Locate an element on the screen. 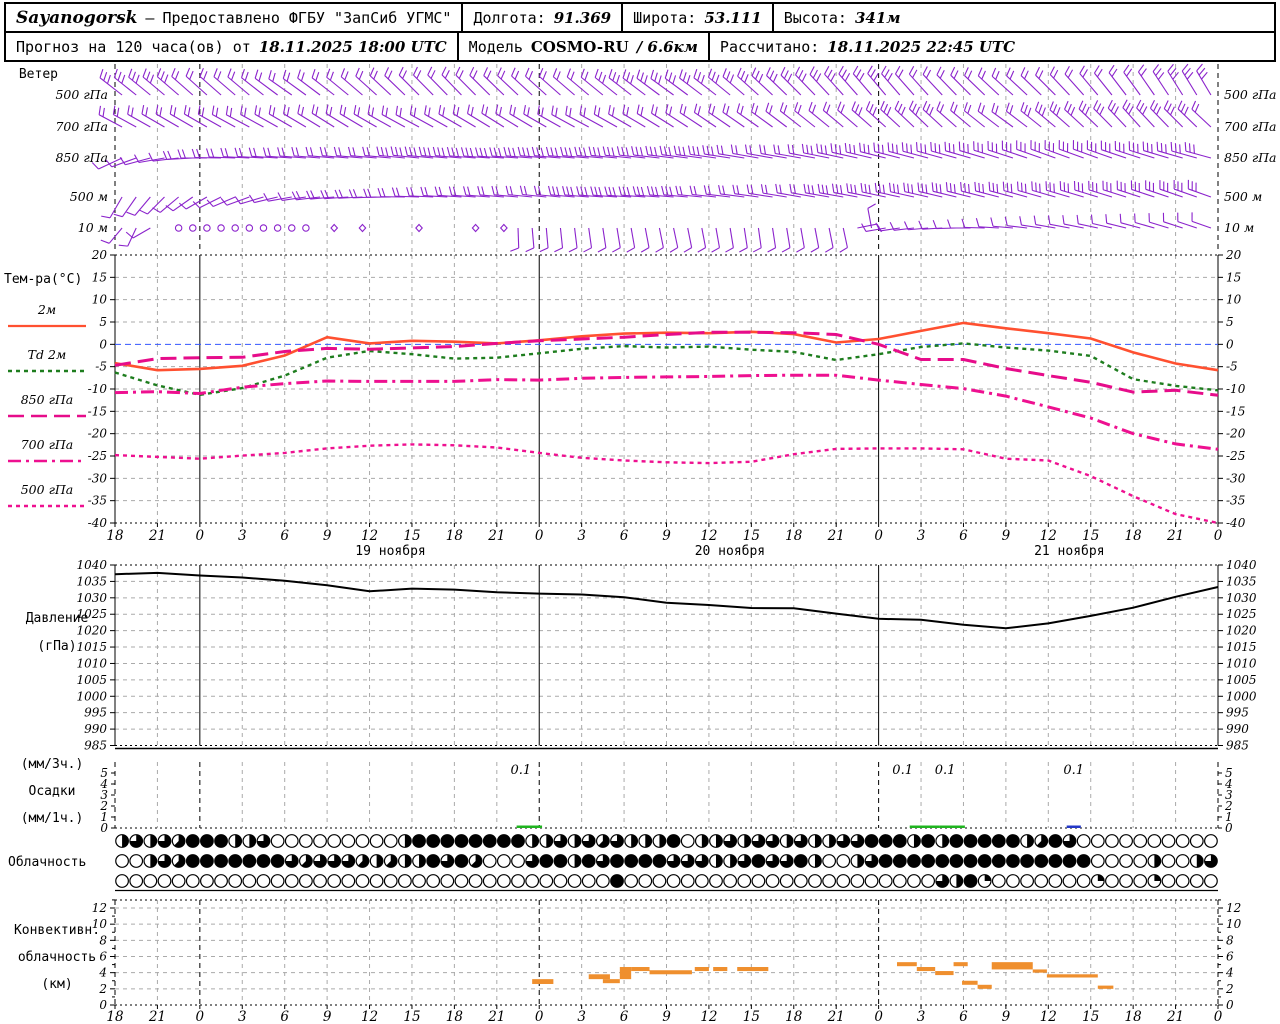 The height and width of the screenshot is (1024, 1280). svg-text: Облачность is located at coordinates (47, 862).